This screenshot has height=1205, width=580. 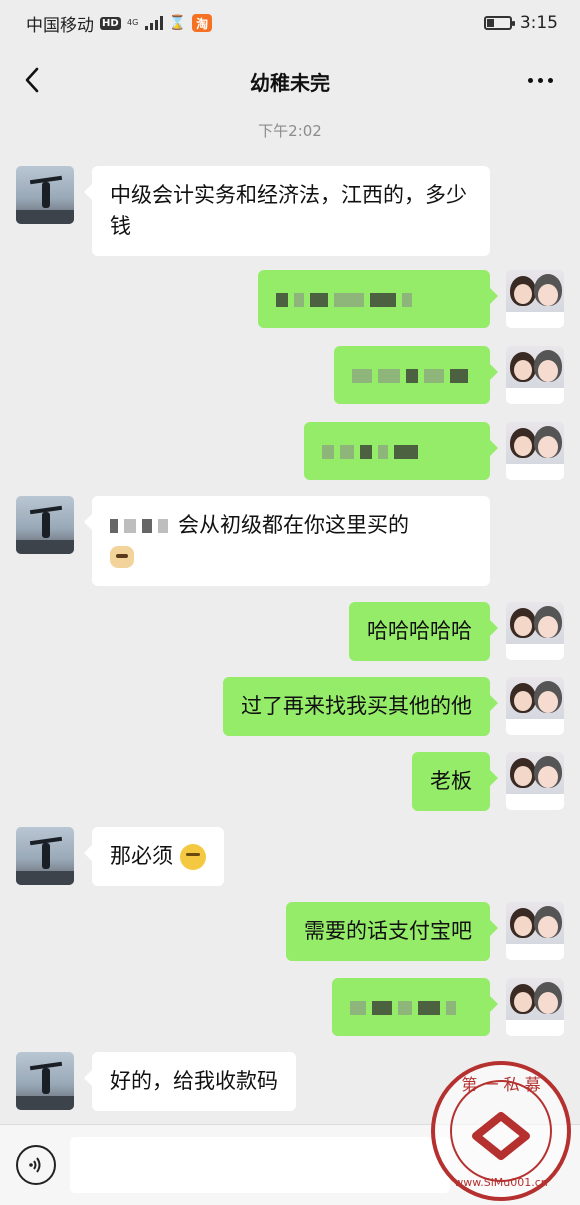 What do you see at coordinates (388, 931) in the screenshot?
I see `message-text: 需要的话支付宝吧` at bounding box center [388, 931].